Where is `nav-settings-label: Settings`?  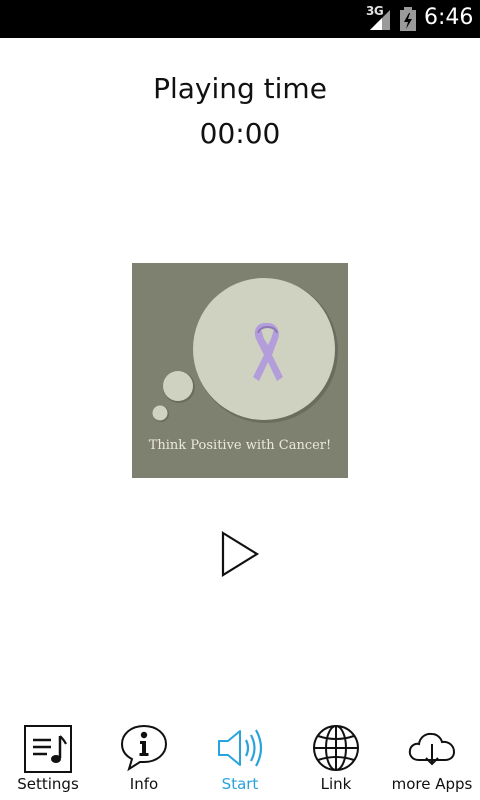 nav-settings-label: Settings is located at coordinates (48, 784).